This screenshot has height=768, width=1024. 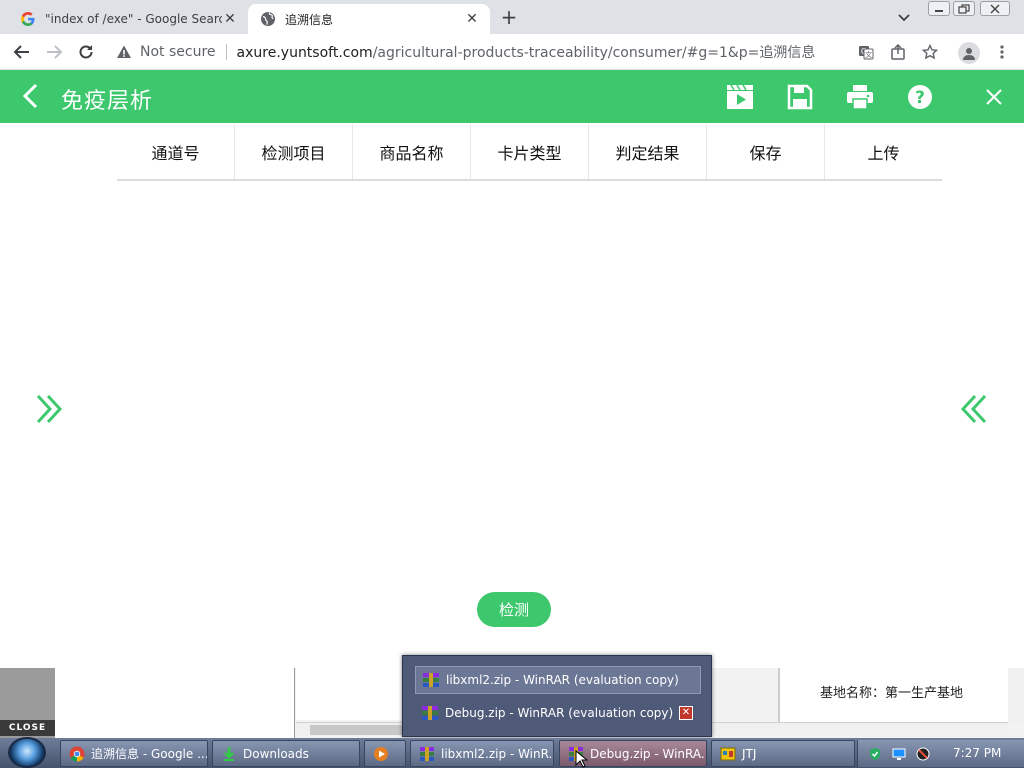 What do you see at coordinates (860, 97) in the screenshot?
I see `print-icon` at bounding box center [860, 97].